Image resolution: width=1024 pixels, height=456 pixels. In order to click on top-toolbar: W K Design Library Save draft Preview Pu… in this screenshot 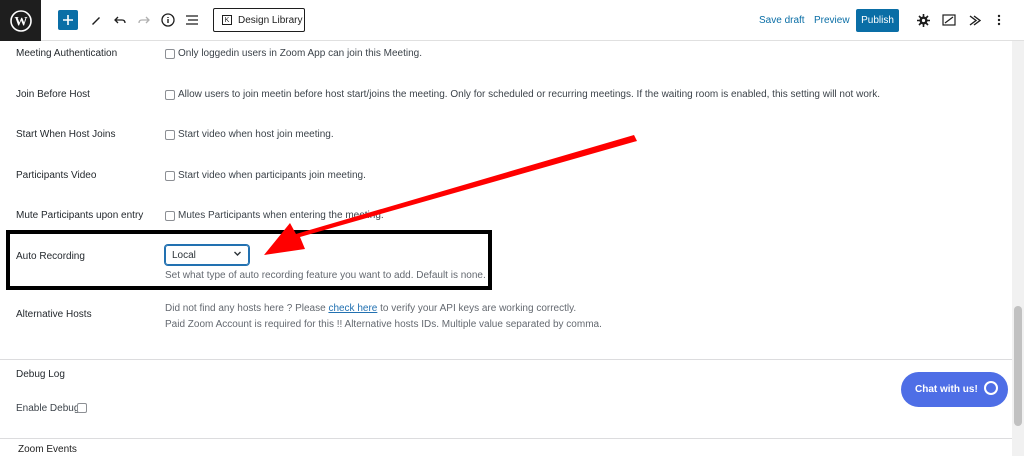, I will do `click(512, 20)`.